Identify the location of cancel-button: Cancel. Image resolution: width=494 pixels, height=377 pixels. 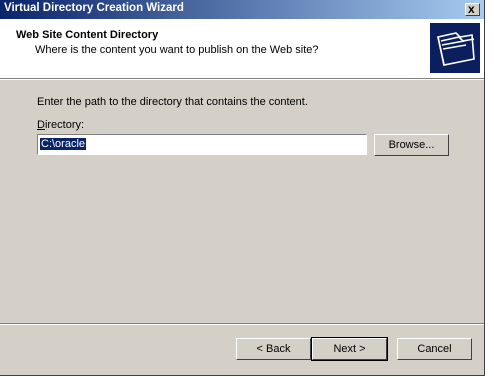
(434, 349).